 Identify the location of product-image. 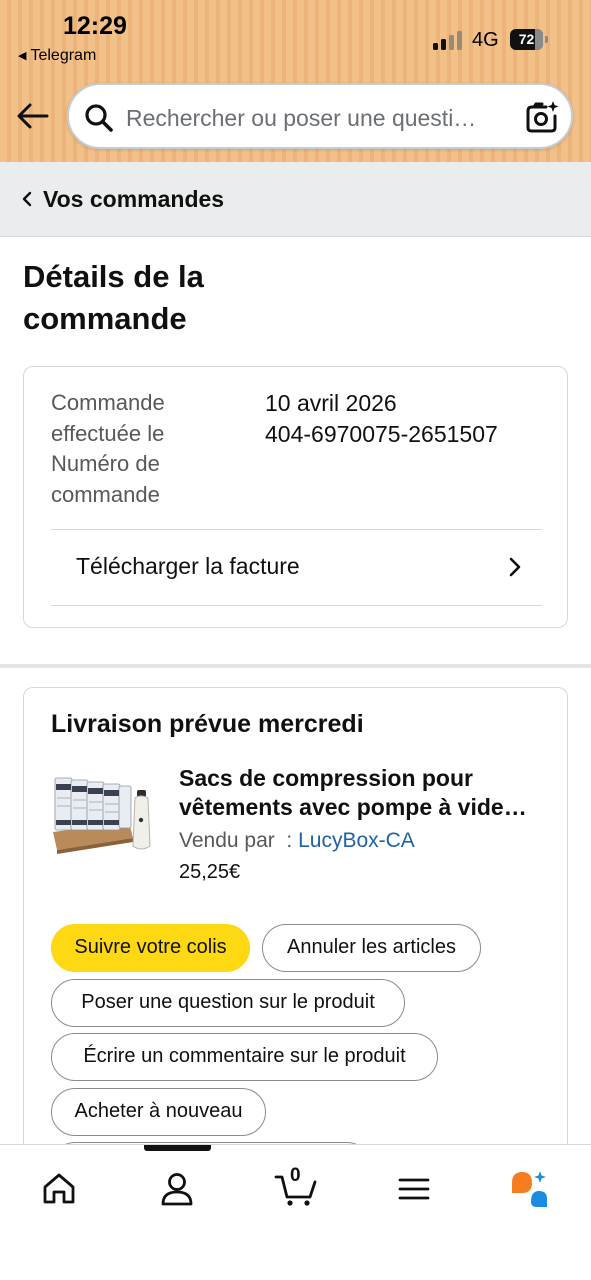
(103, 816).